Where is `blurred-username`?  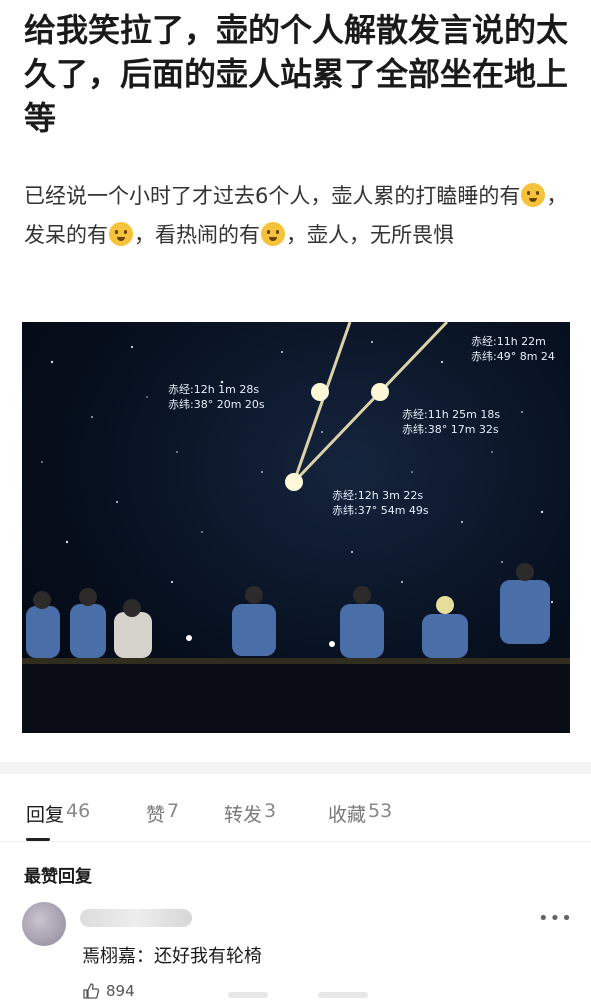 blurred-username is located at coordinates (136, 918).